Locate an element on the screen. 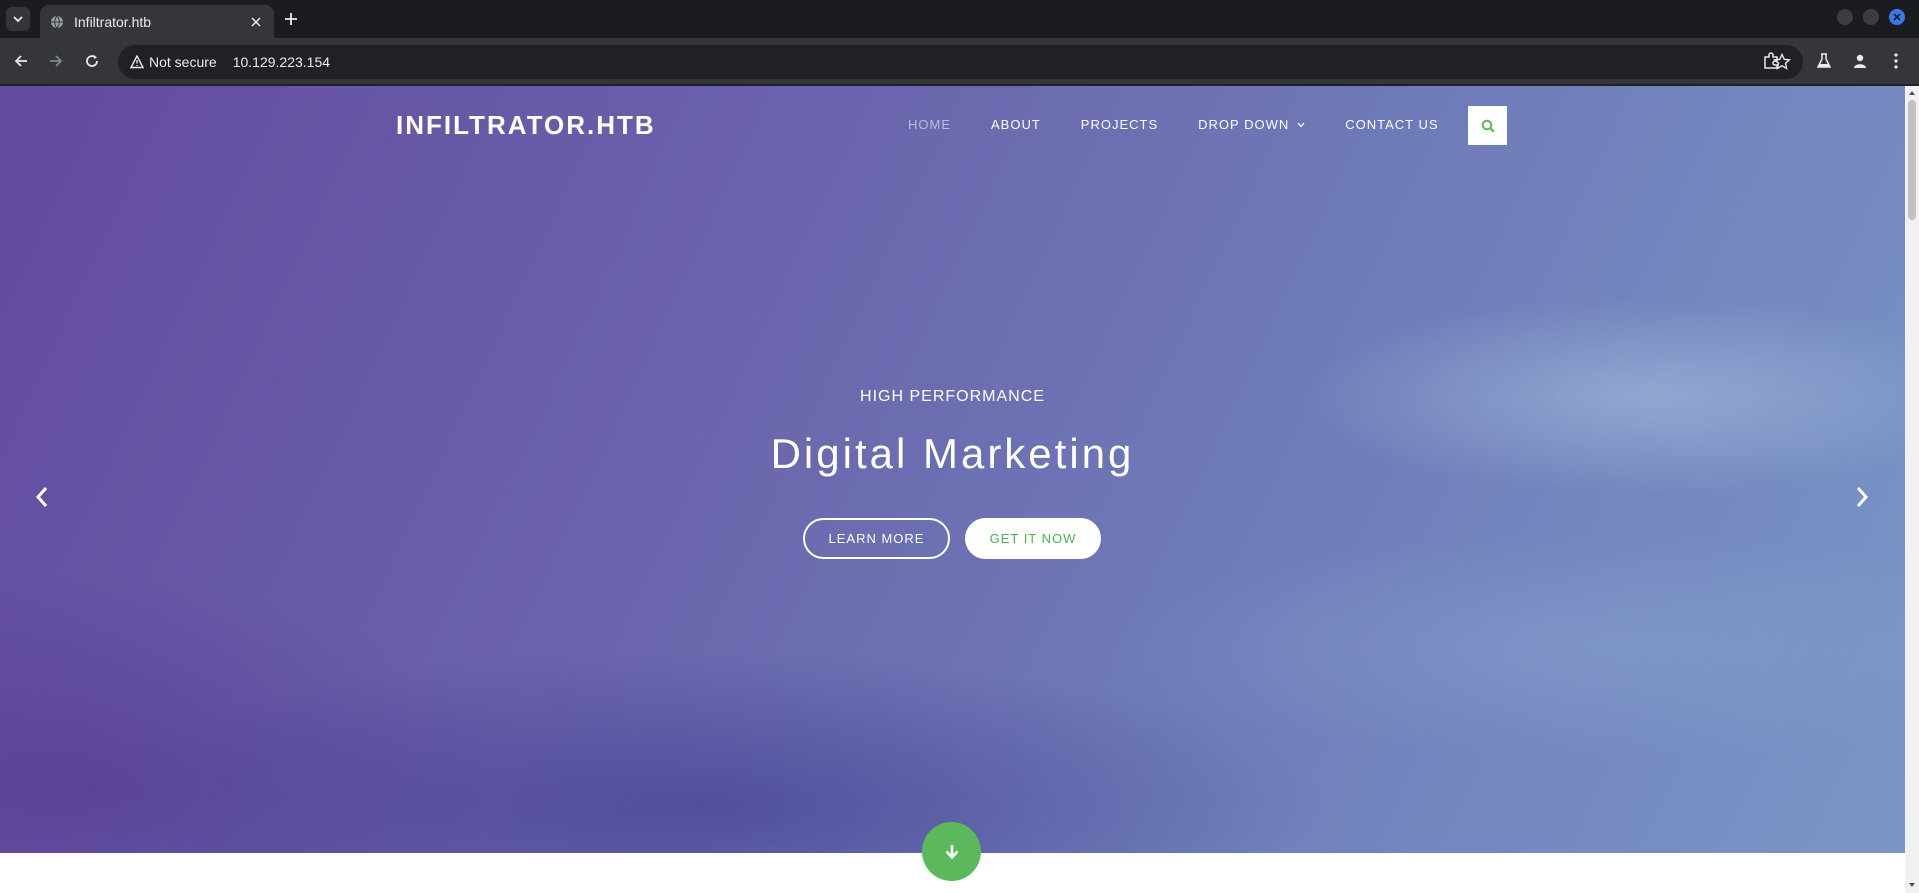 This screenshot has width=1919, height=893. search-button is located at coordinates (1487, 125).